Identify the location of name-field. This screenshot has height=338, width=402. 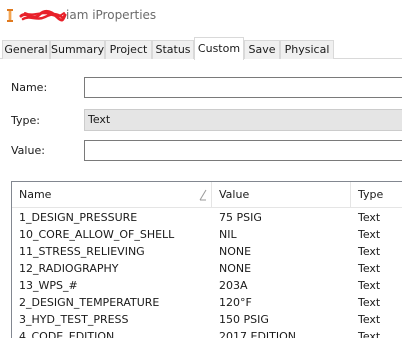
(243, 87).